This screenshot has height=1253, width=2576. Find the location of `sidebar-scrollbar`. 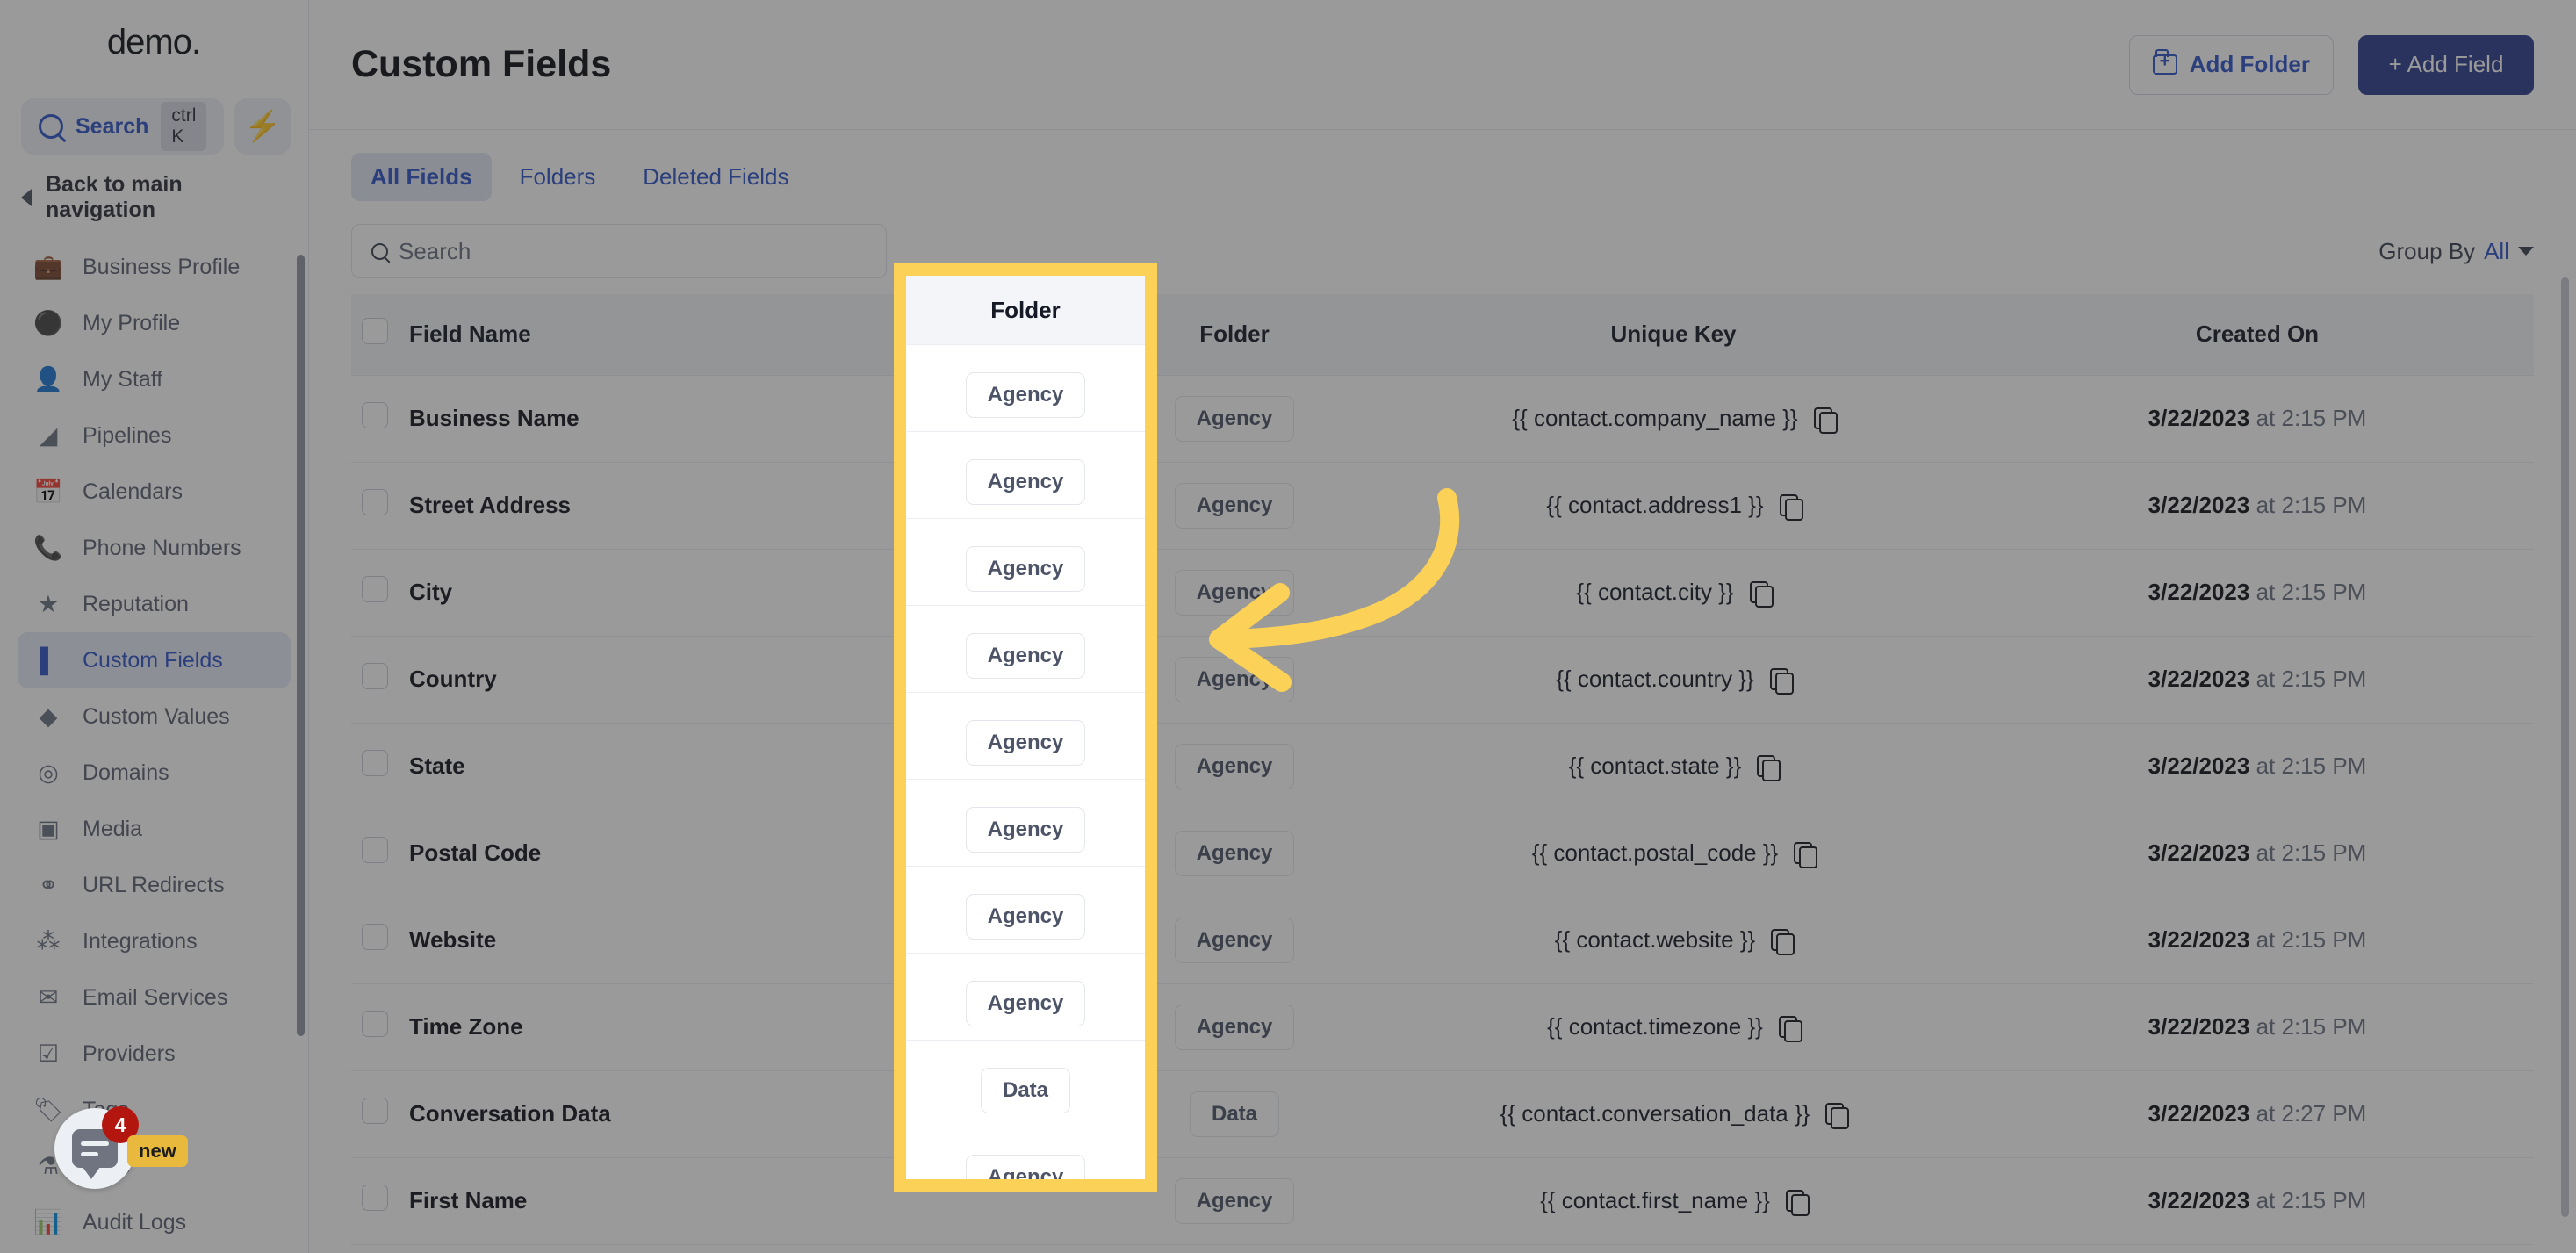

sidebar-scrollbar is located at coordinates (301, 645).